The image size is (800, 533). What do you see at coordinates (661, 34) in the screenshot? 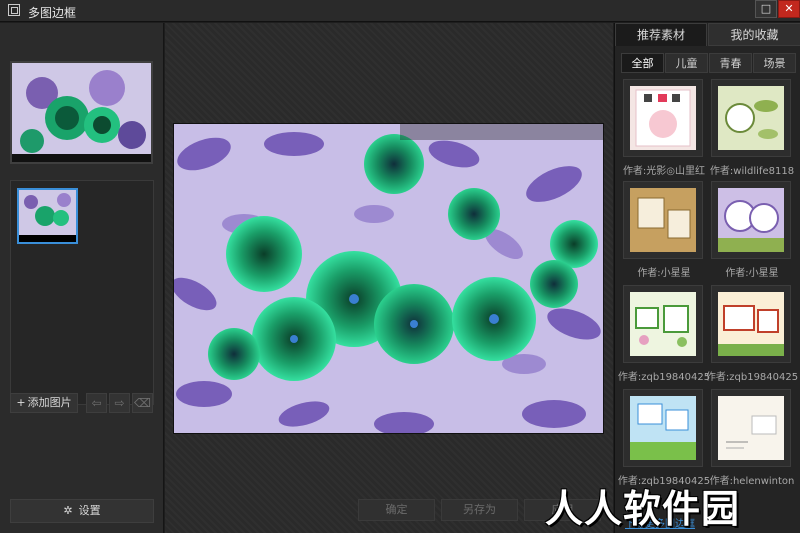
I see `tab-recommended: 推荐素材` at bounding box center [661, 34].